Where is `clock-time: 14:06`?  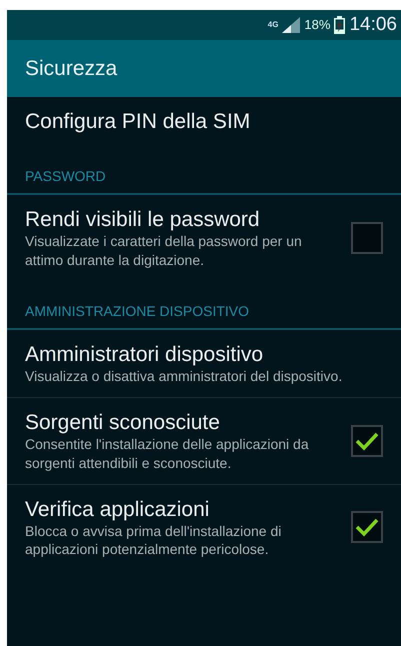 clock-time: 14:06 is located at coordinates (373, 24).